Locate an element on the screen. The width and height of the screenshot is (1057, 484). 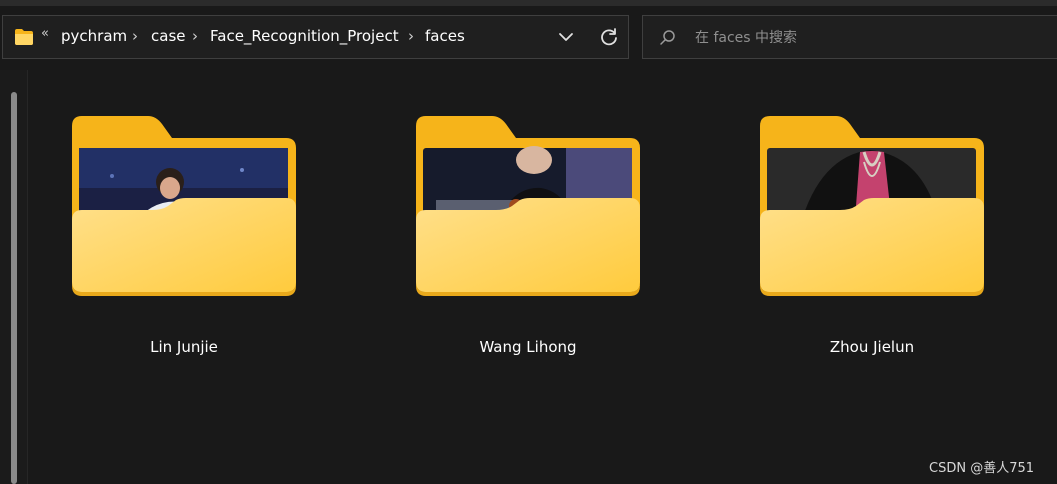
folder-item: Wang Lihong is located at coordinates (536, 243).